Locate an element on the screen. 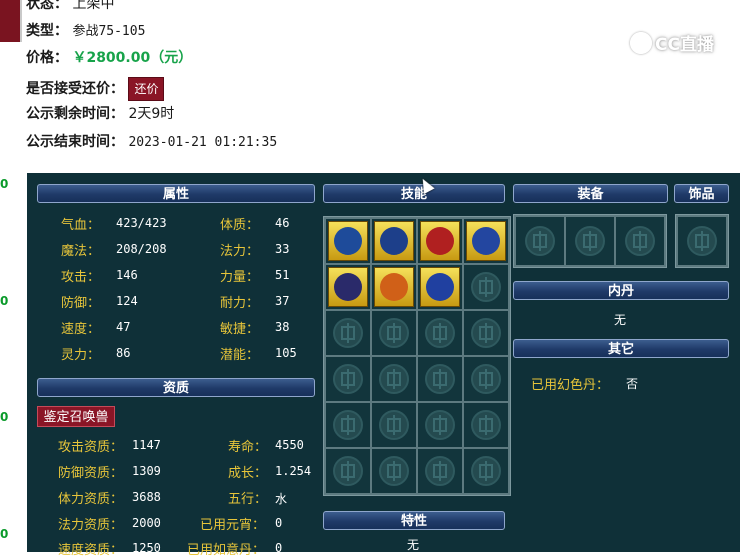 Image resolution: width=740 pixels, height=558 pixels. remaining-time-row: 公示剩余时间： 2天9时 is located at coordinates (100, 114).